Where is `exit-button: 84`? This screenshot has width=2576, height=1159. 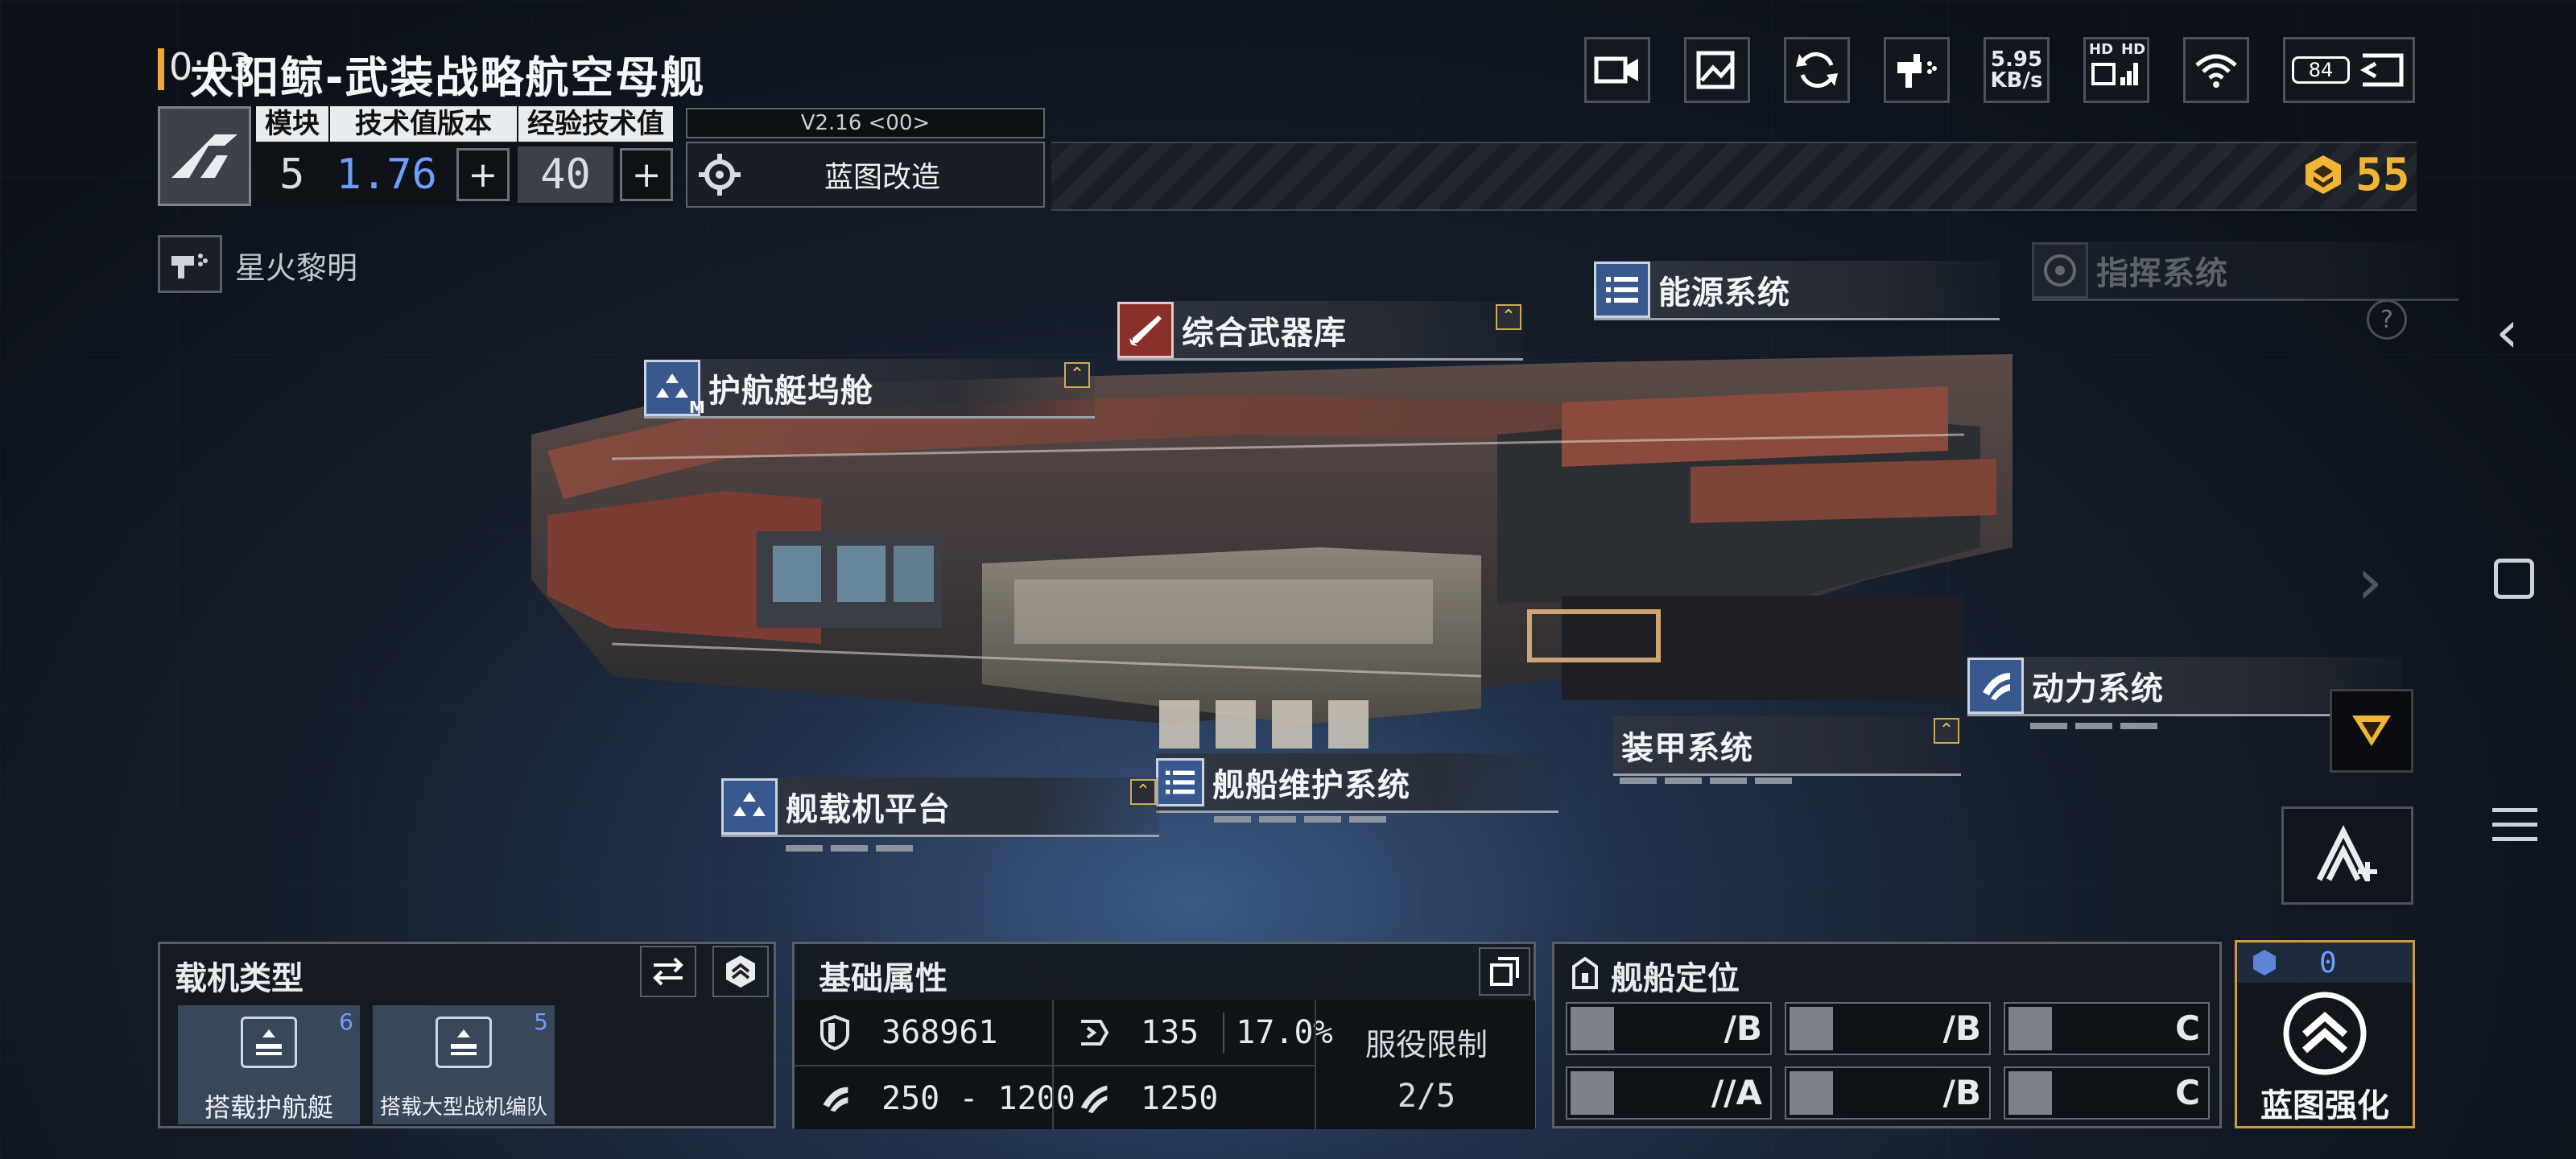 exit-button: 84 is located at coordinates (2349, 70).